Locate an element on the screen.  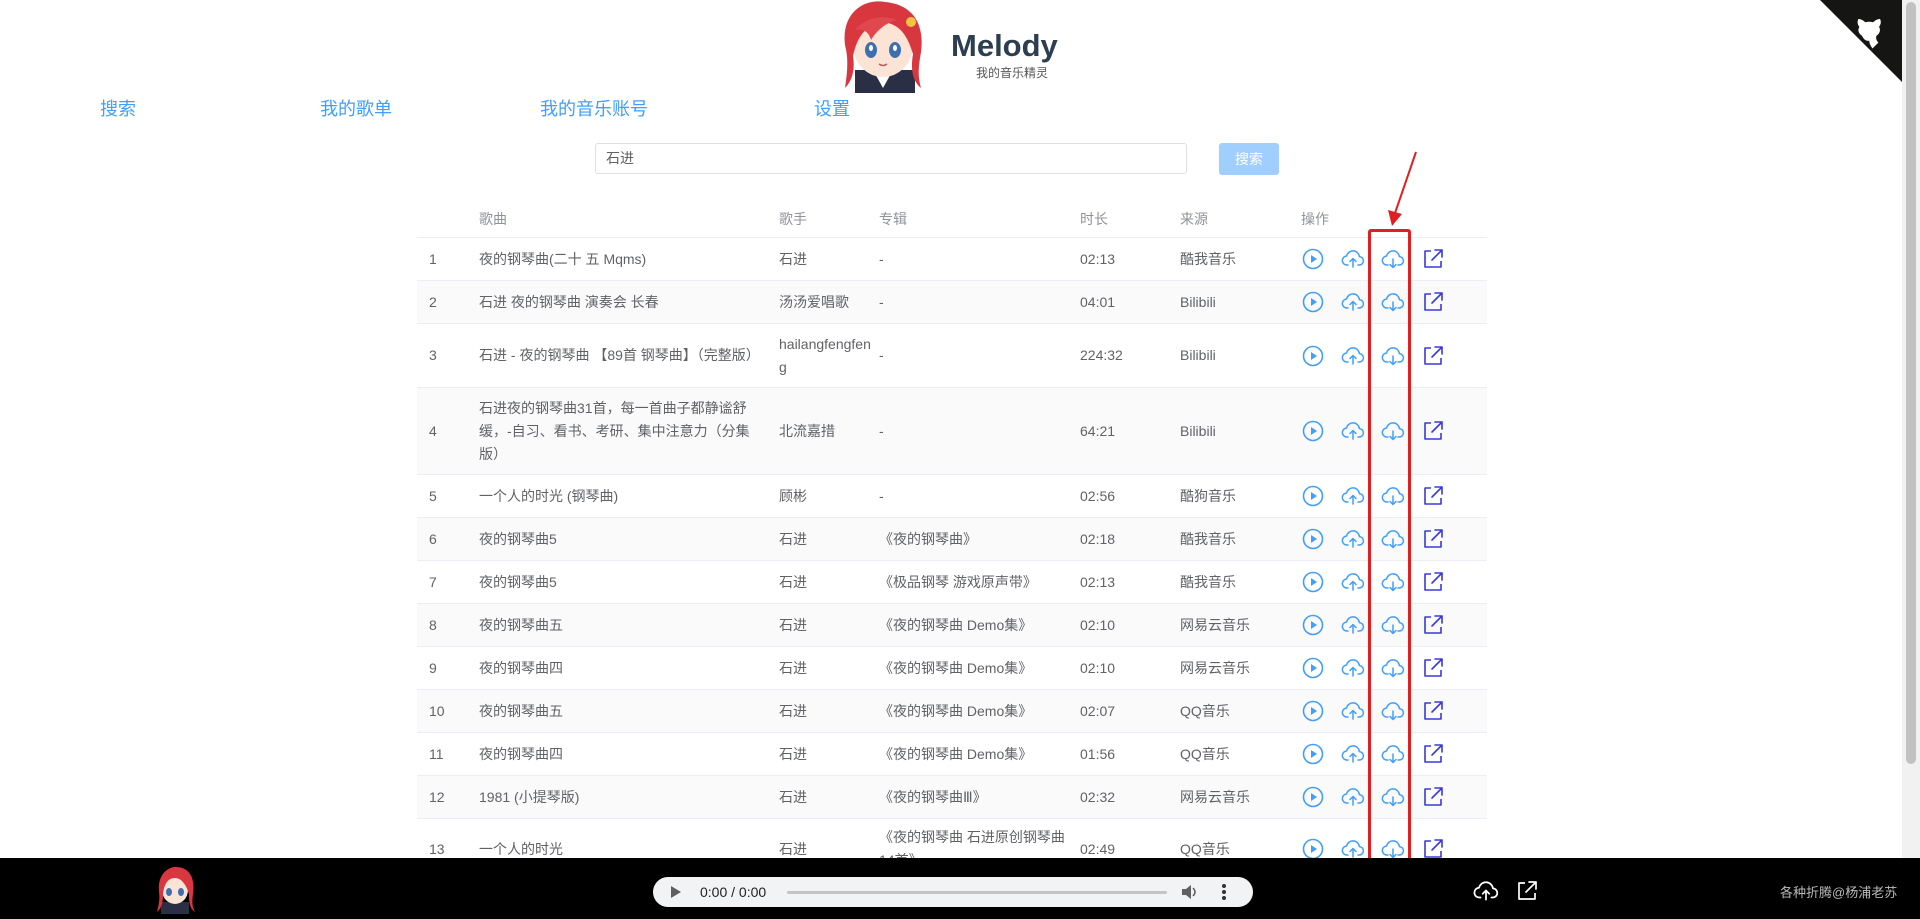
song-artist: 顾彬 is located at coordinates (793, 495).